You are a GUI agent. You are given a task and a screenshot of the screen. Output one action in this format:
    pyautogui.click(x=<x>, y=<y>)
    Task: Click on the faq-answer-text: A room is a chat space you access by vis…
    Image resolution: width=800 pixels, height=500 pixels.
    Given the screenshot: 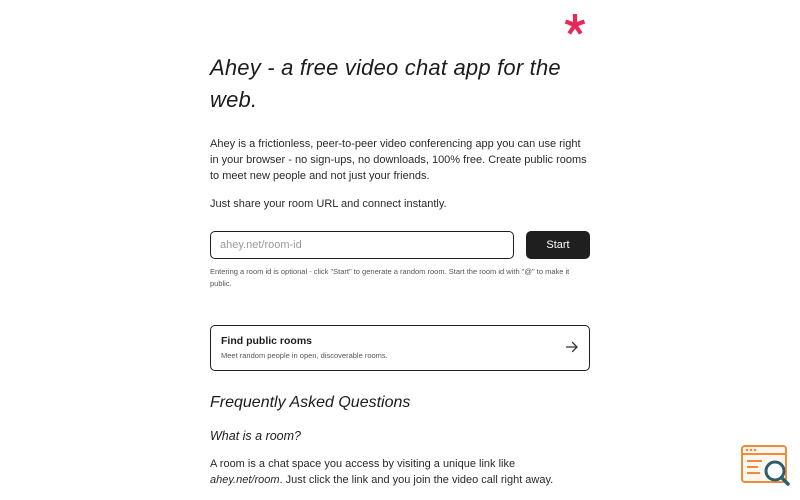 What is the action you would take?
    pyautogui.click(x=363, y=464)
    